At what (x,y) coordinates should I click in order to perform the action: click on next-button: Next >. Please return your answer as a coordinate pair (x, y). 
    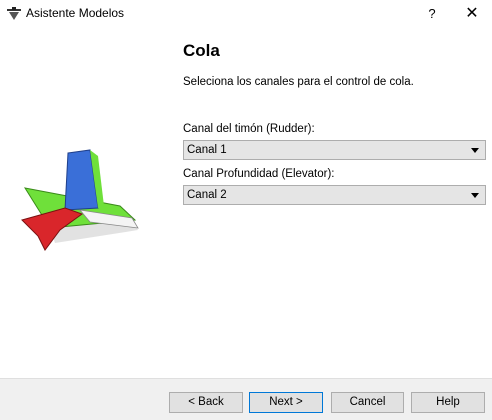
    Looking at the image, I should click on (286, 402).